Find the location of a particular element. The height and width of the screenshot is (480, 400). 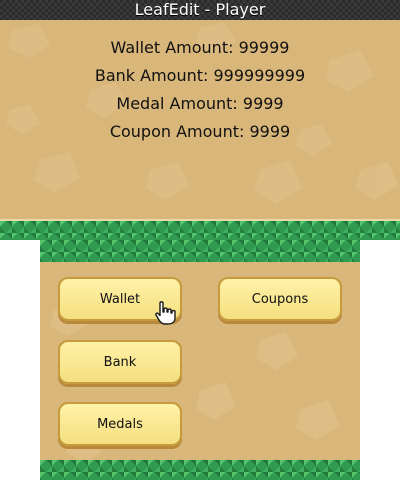

coupon-amount-text: Coupon Amount: 9999 is located at coordinates (200, 131).